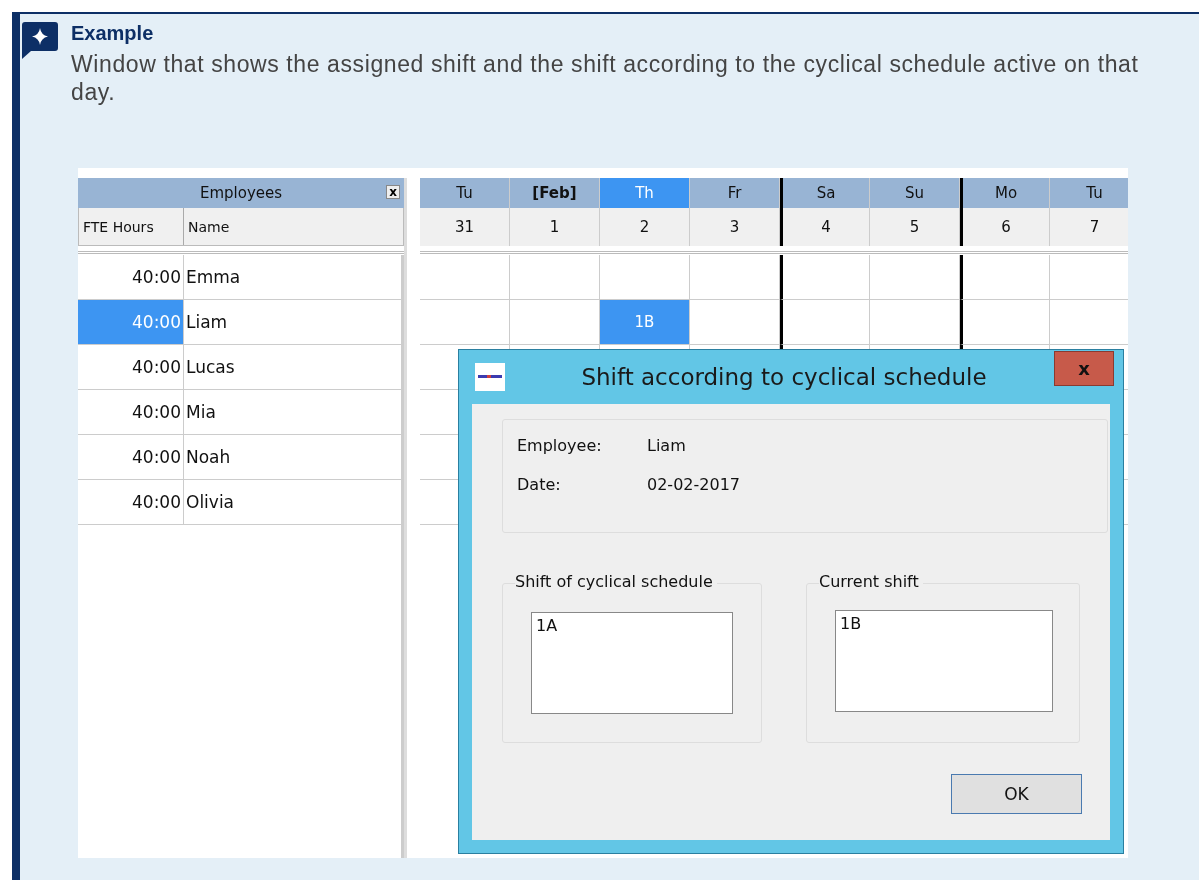 This screenshot has height=880, width=1199. Describe the element at coordinates (1089, 227) in the screenshot. I see `date-header: 7` at that location.